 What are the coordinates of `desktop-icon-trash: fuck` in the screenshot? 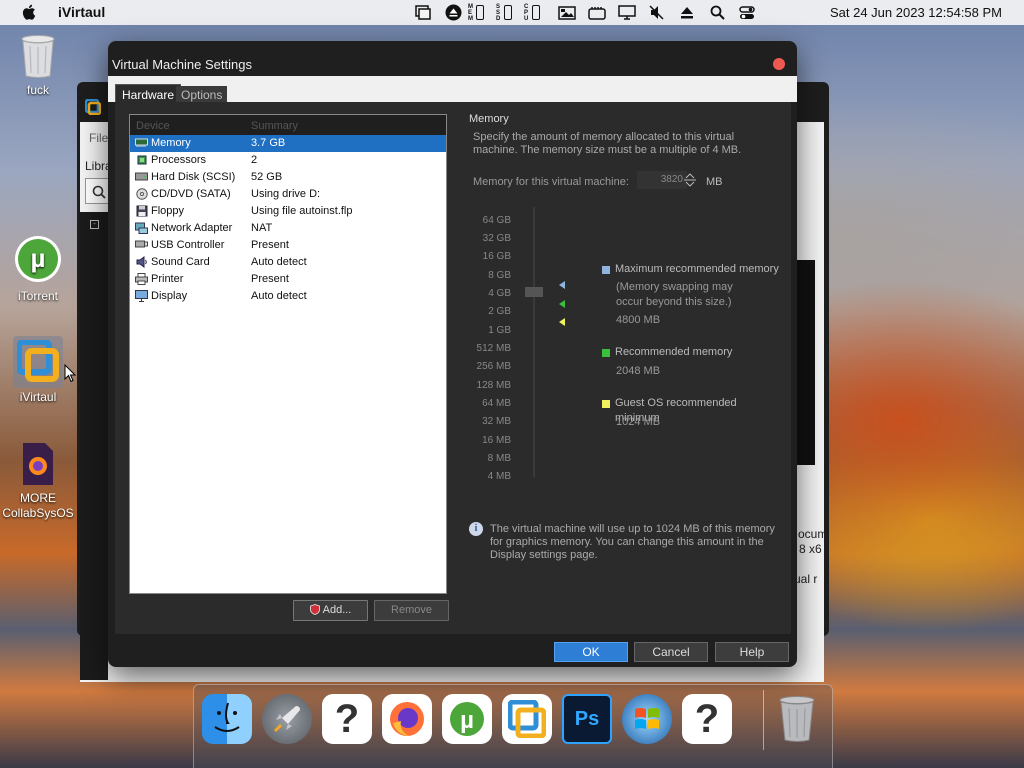 It's located at (38, 66).